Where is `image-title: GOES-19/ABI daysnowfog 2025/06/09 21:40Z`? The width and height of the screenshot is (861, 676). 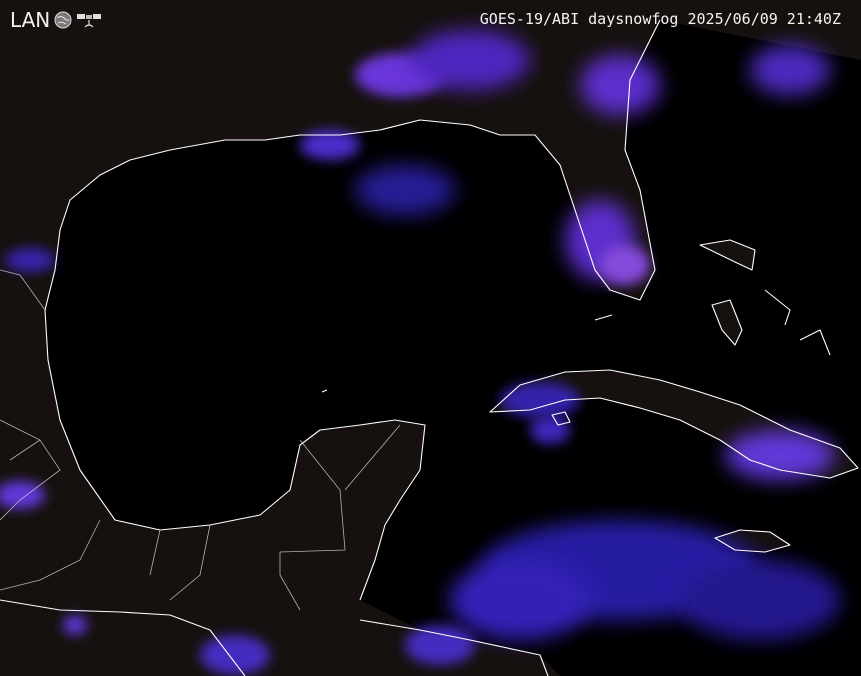
image-title: GOES-19/ABI daysnowfog 2025/06/09 21:40Z is located at coordinates (660, 19).